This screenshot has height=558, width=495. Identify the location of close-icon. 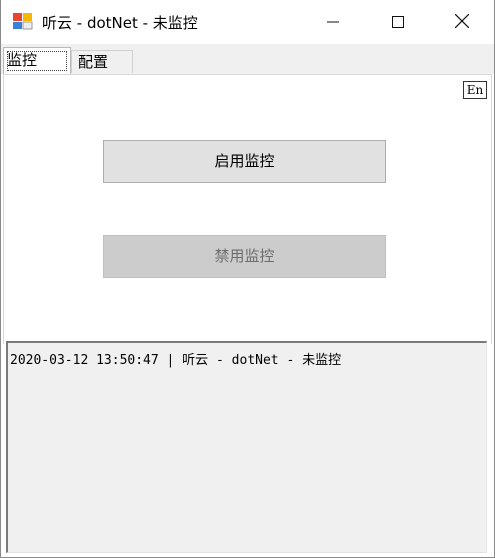
(462, 22).